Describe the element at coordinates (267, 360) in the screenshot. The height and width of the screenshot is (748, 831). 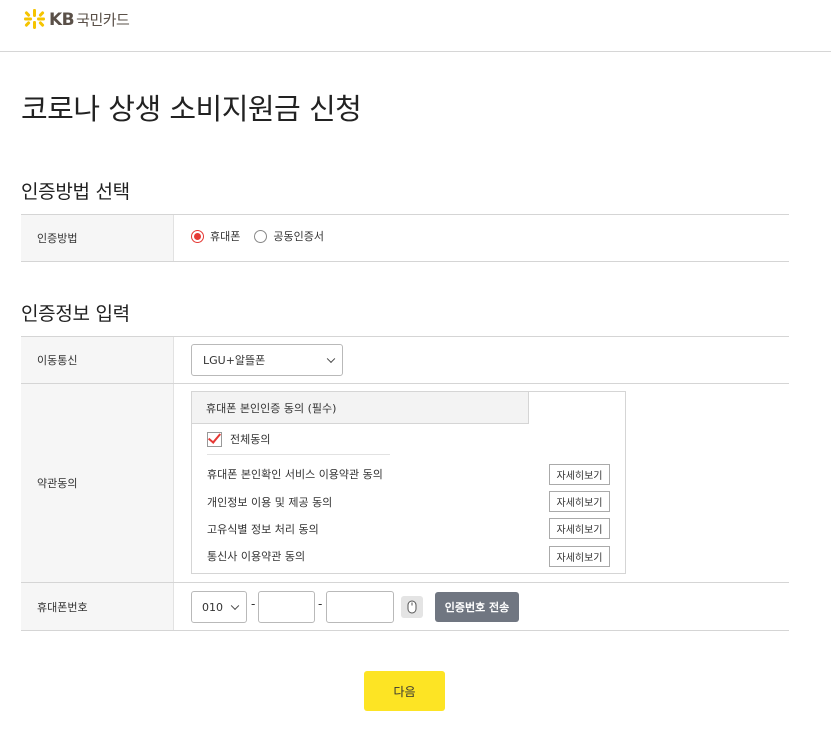
I see `carrier-select: LGU+알뜰폰` at that location.